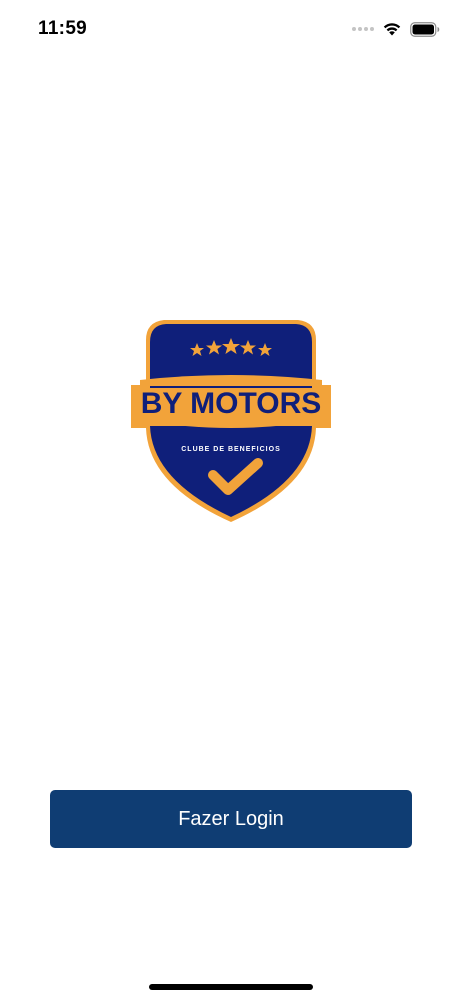 This screenshot has height=1000, width=462. I want to click on wifi-icon, so click(392, 29).